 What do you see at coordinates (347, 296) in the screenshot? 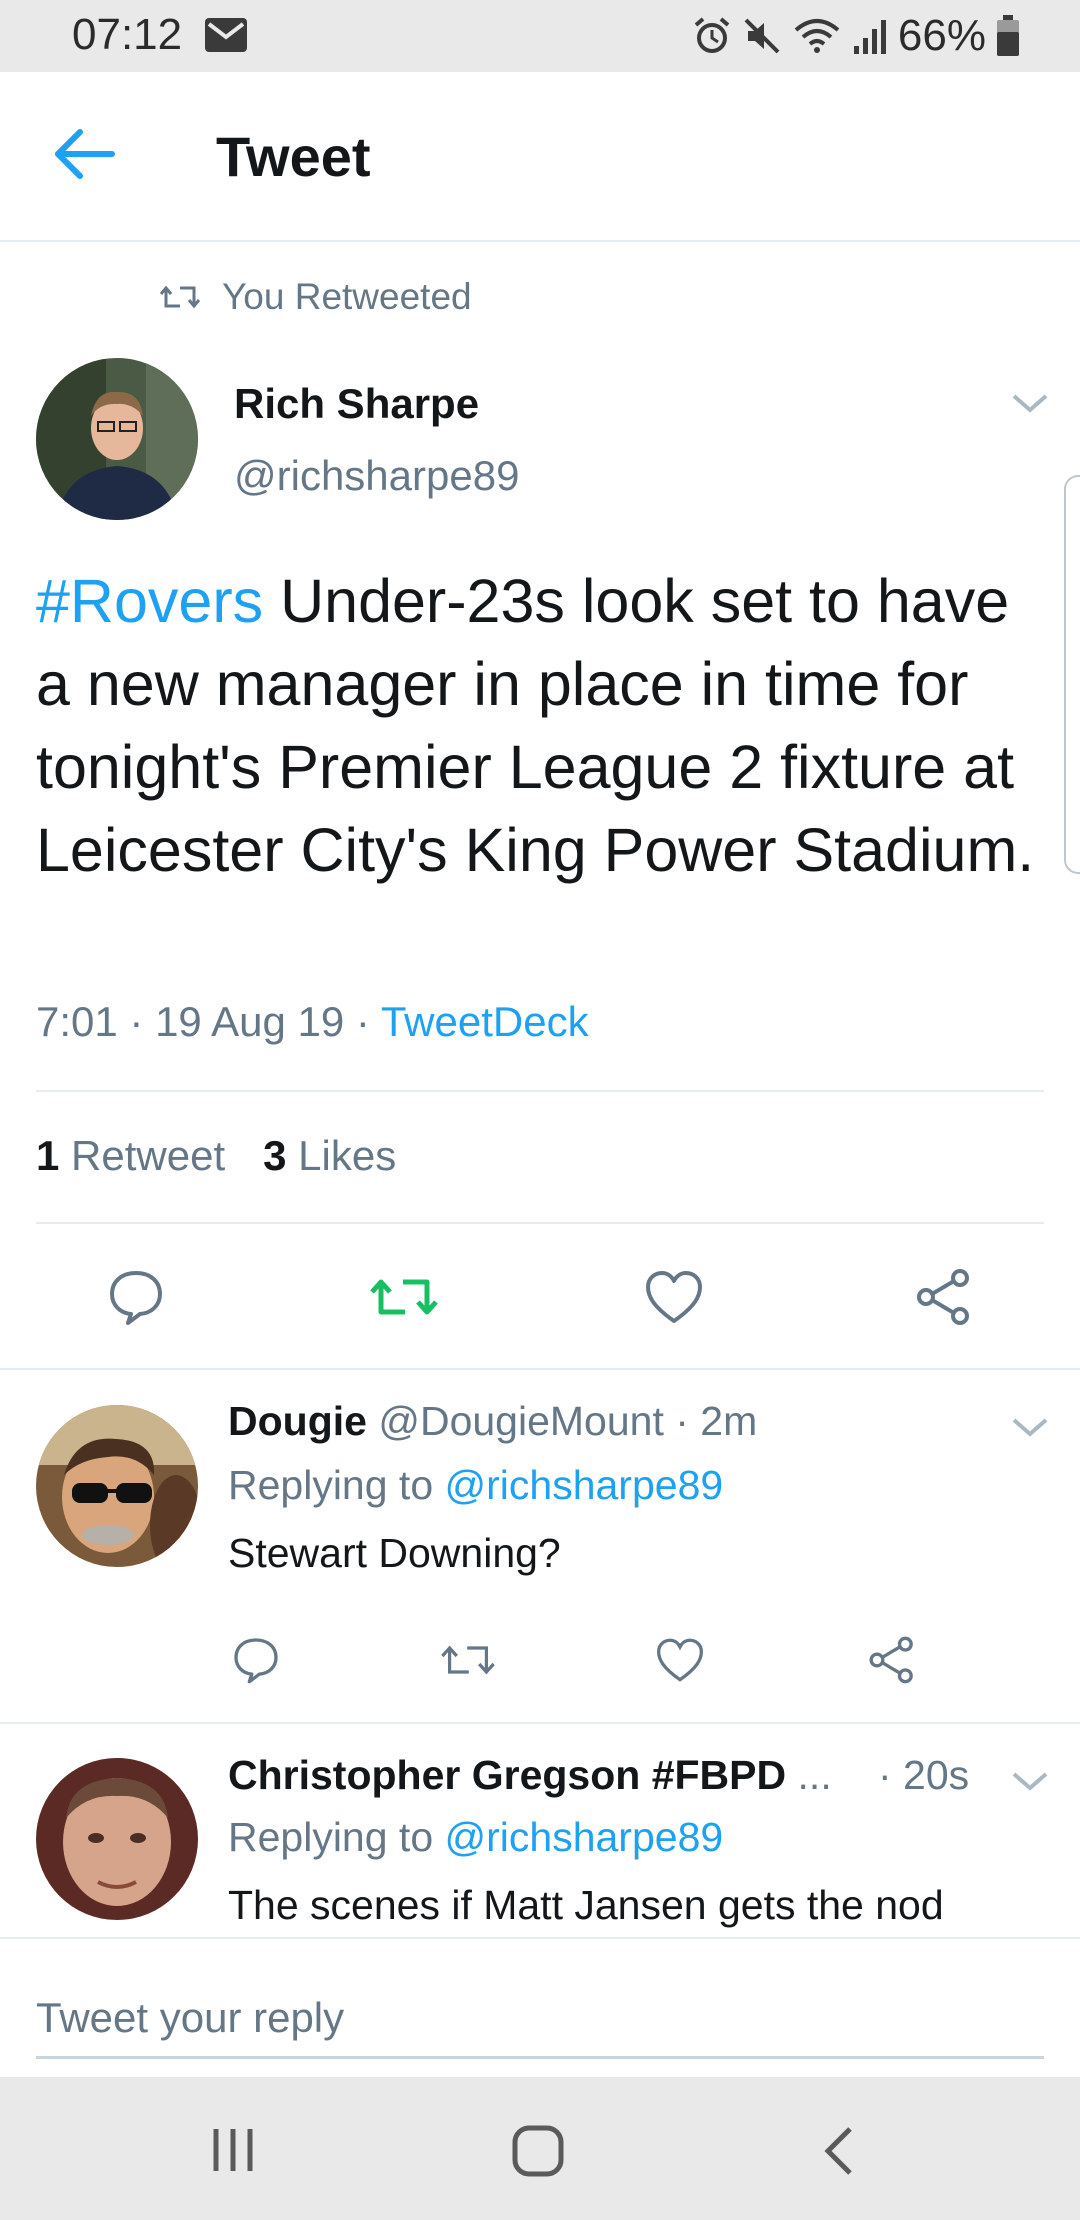
I see `retweet-note-label: You Retweeted` at bounding box center [347, 296].